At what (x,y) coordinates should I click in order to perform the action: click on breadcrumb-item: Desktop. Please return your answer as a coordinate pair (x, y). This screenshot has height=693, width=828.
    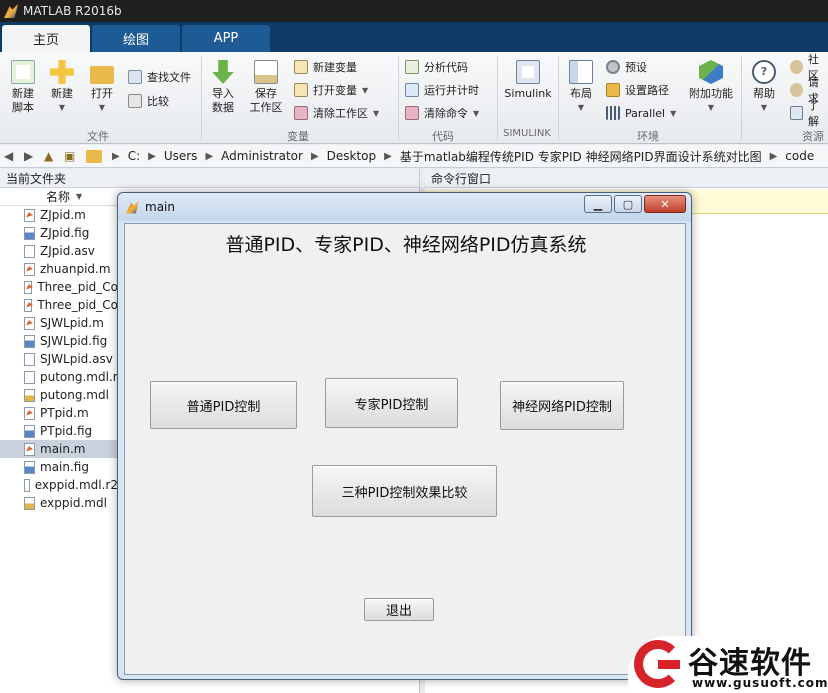
    Looking at the image, I should click on (352, 156).